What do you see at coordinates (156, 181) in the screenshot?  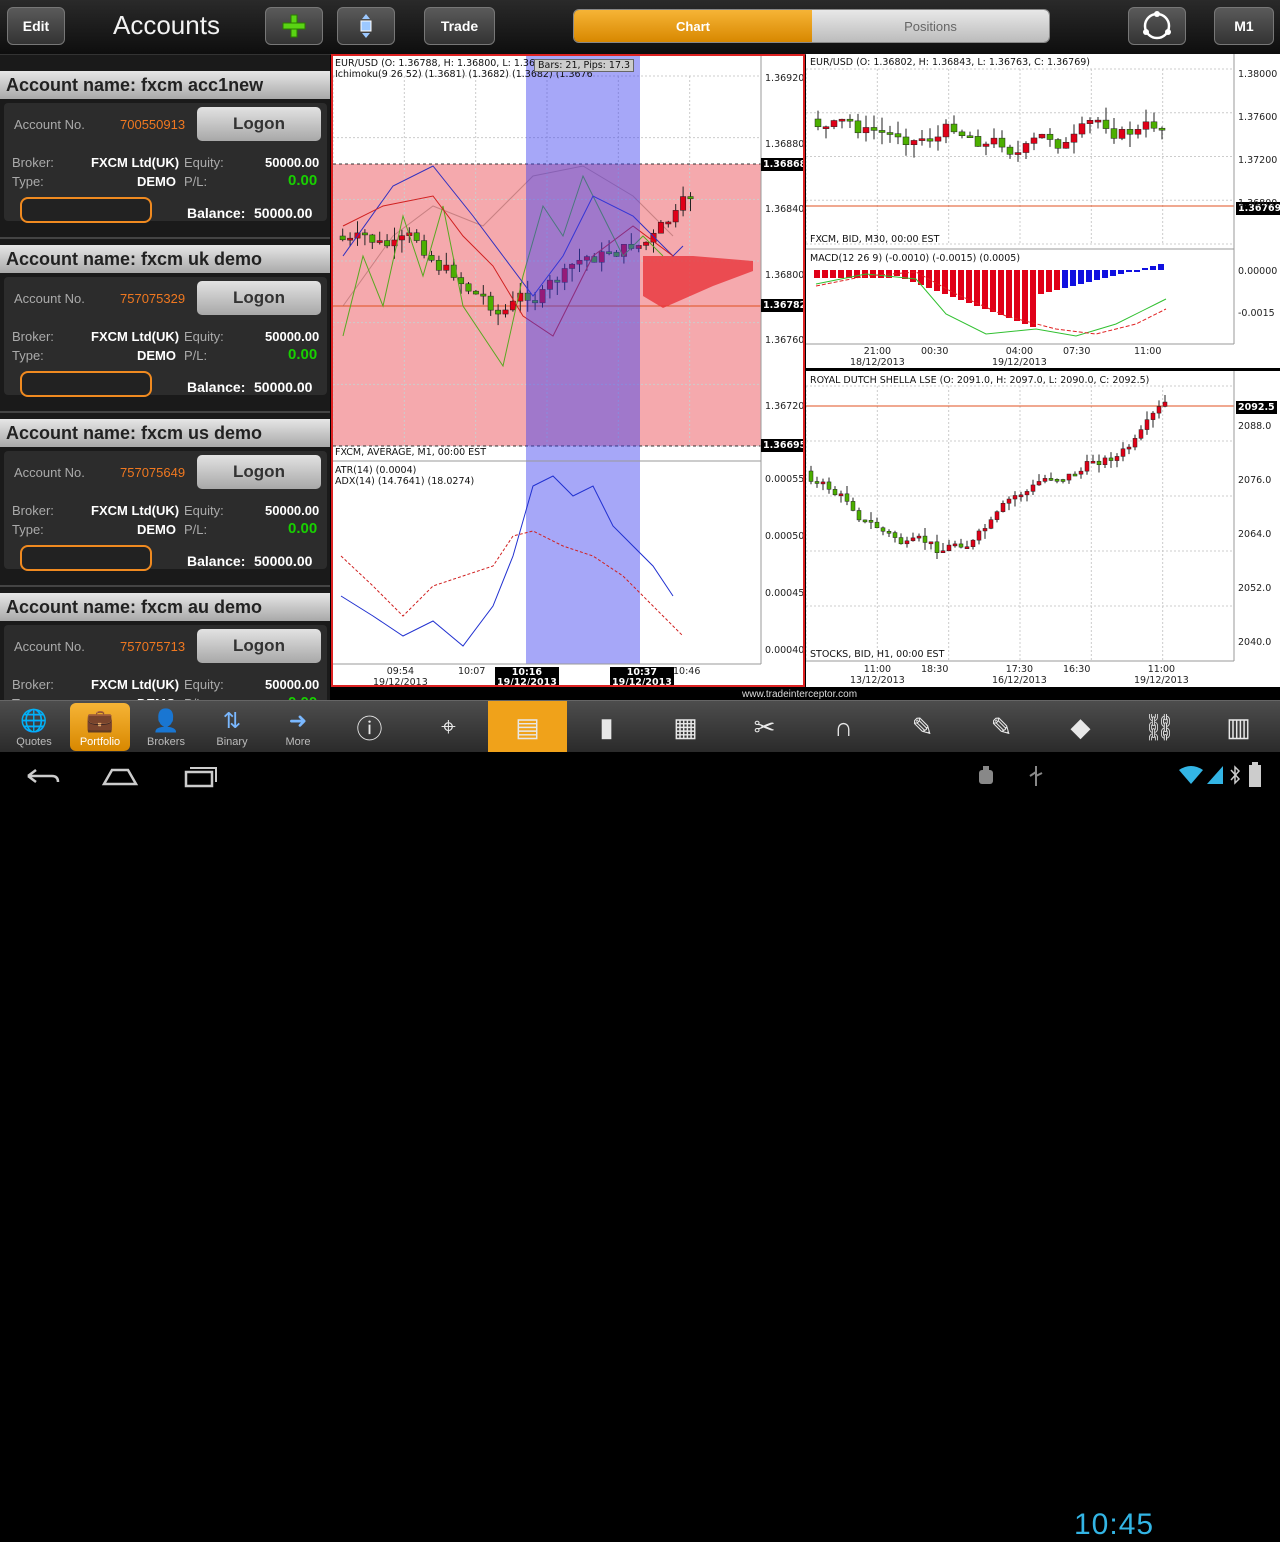 I see `type-value: DEMO` at bounding box center [156, 181].